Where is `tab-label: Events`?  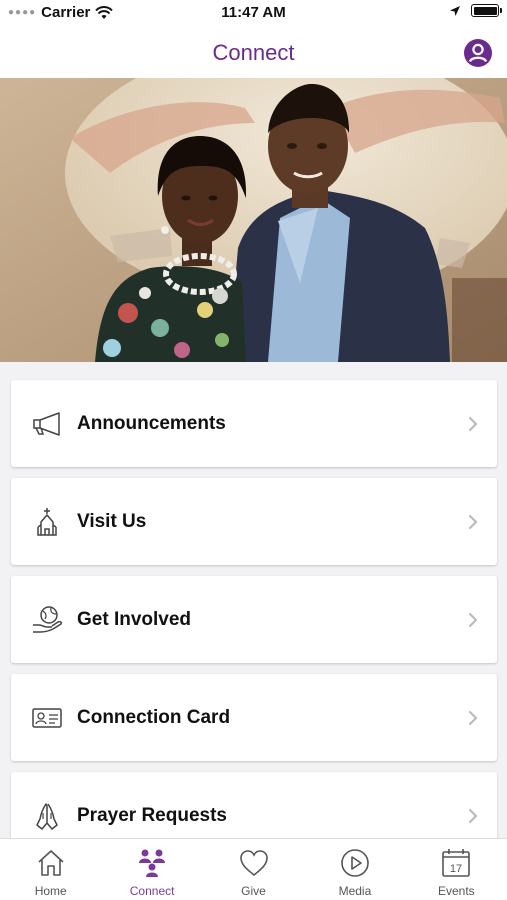
tab-label: Events is located at coordinates (456, 891).